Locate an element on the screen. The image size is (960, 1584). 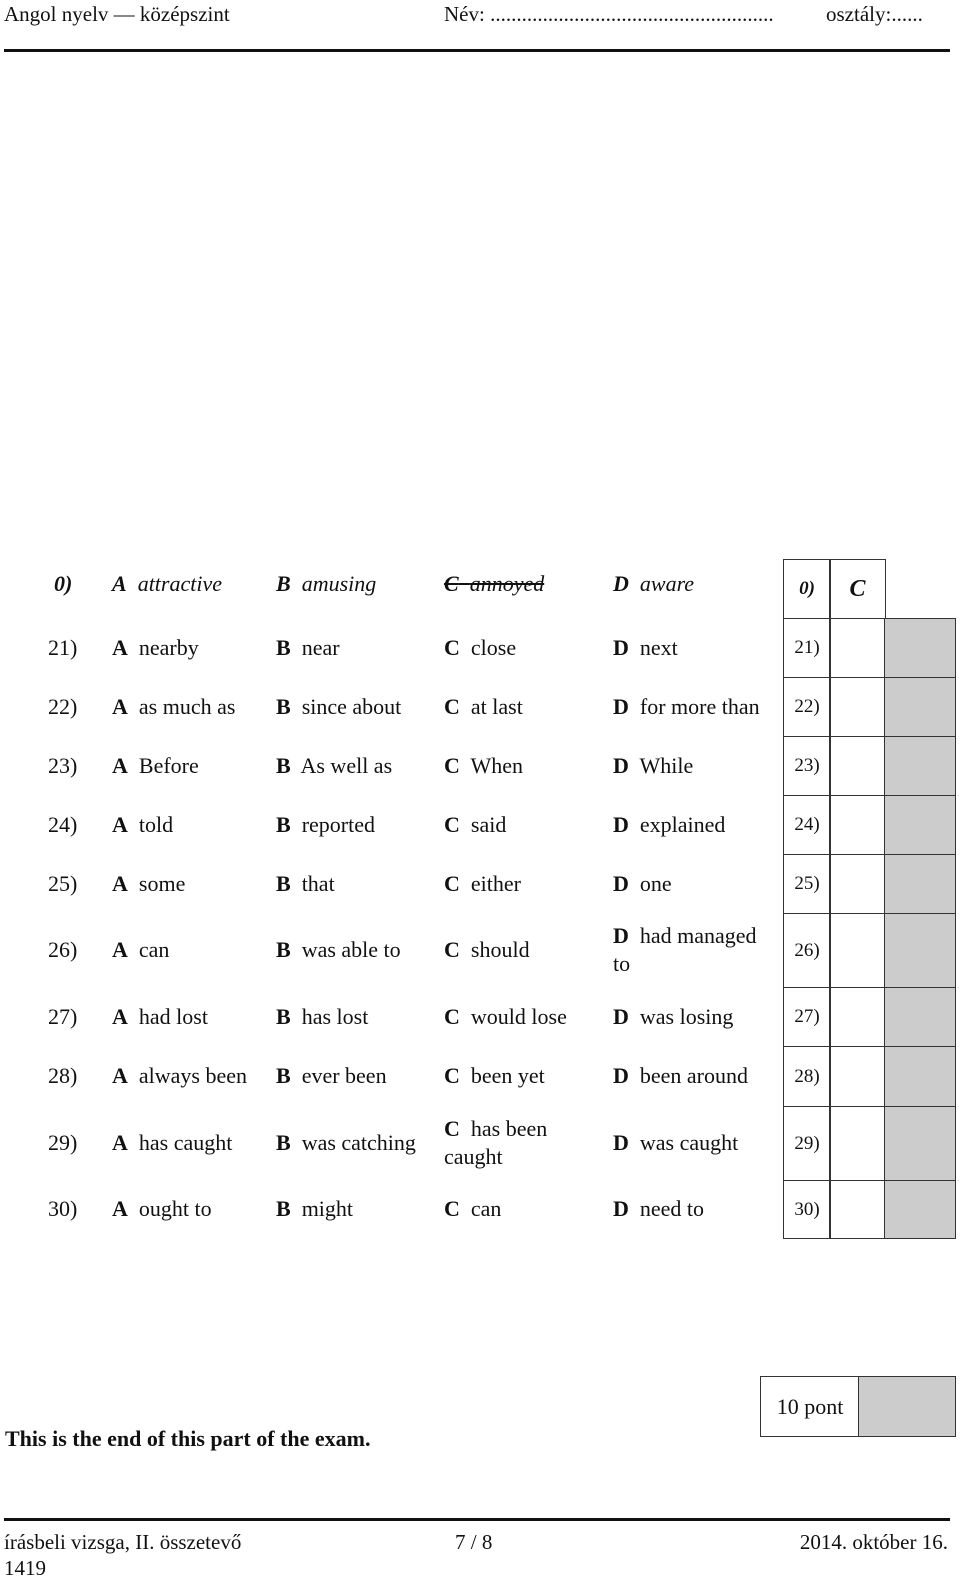
option-c: C would lose is located at coordinates (519, 1017).